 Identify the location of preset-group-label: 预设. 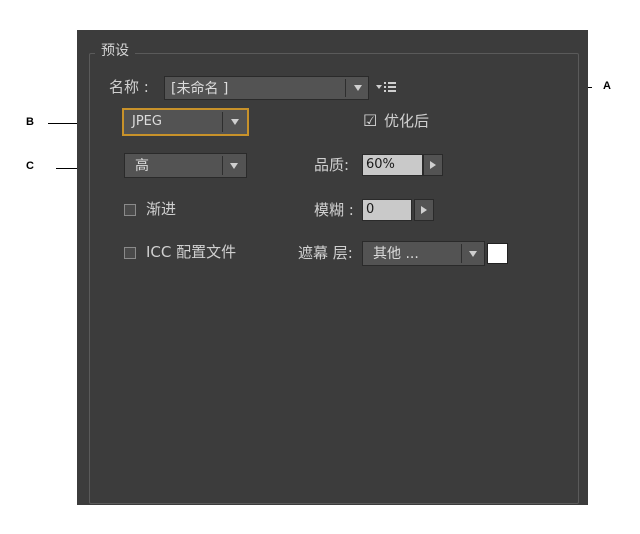
(115, 51).